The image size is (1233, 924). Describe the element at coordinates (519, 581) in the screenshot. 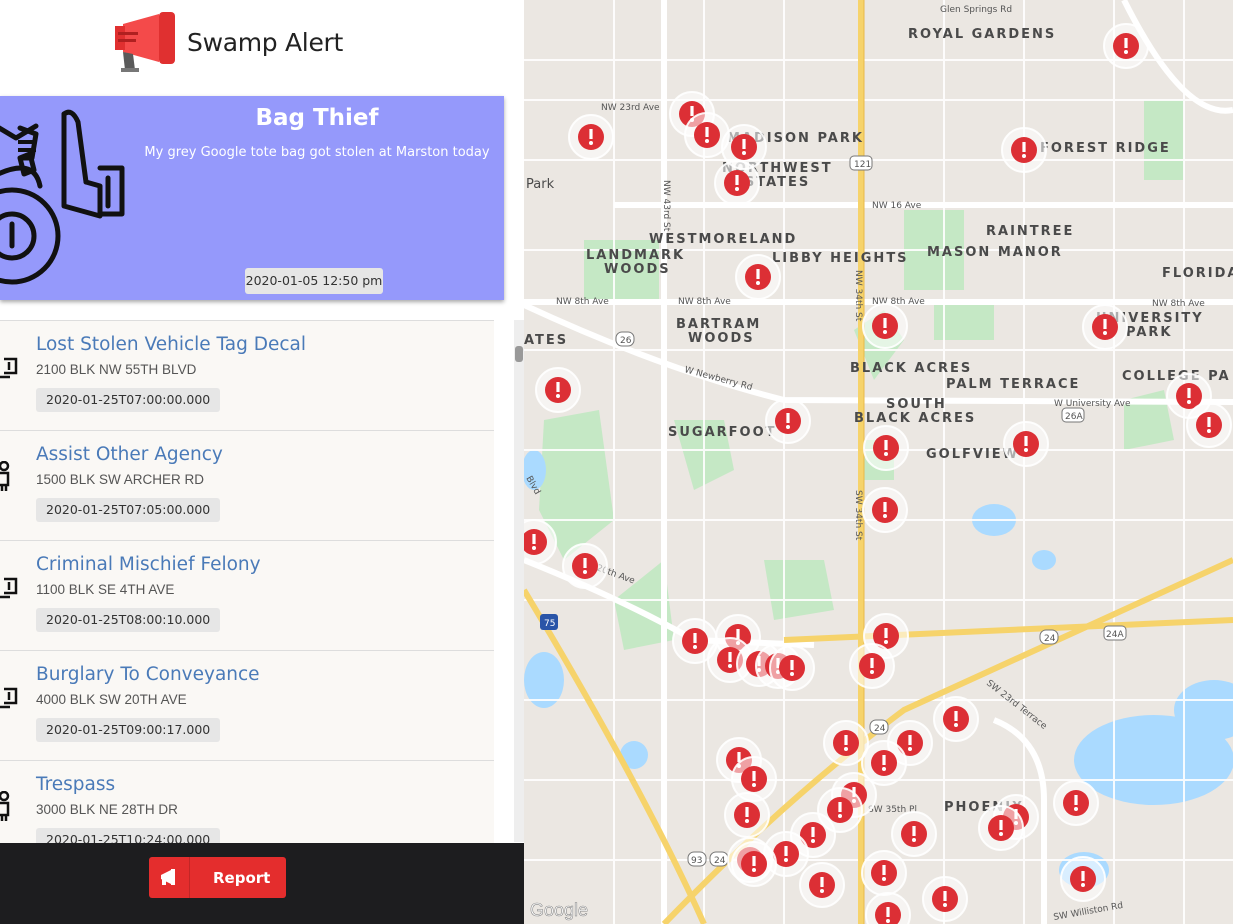

I see `list-scrollbar` at that location.